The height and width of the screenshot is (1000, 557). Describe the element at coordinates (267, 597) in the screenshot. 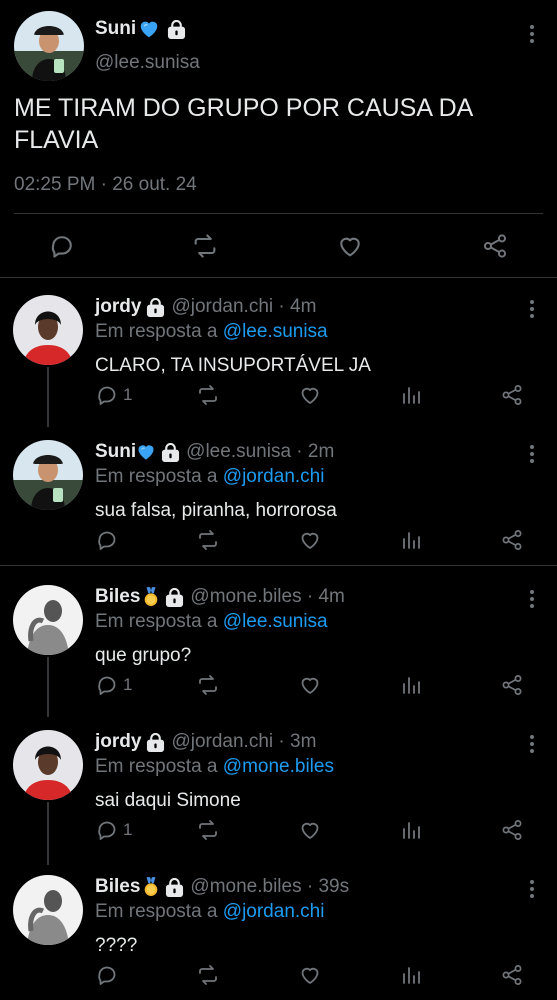

I see `author-handle: @mone.biles · 4m` at that location.